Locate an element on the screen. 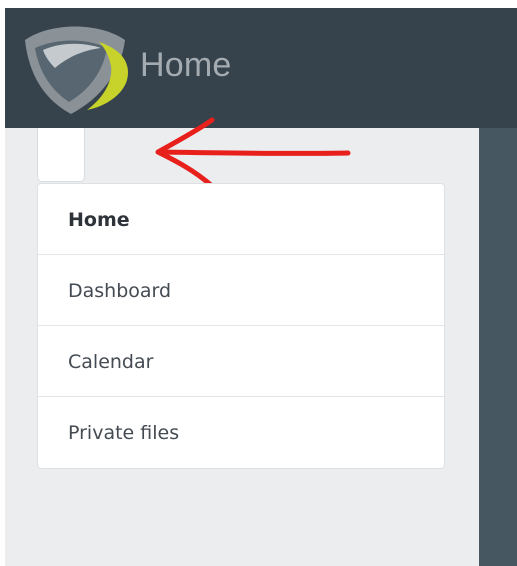 The width and height of the screenshot is (517, 566). red-arrow-left-icon is located at coordinates (253, 153).